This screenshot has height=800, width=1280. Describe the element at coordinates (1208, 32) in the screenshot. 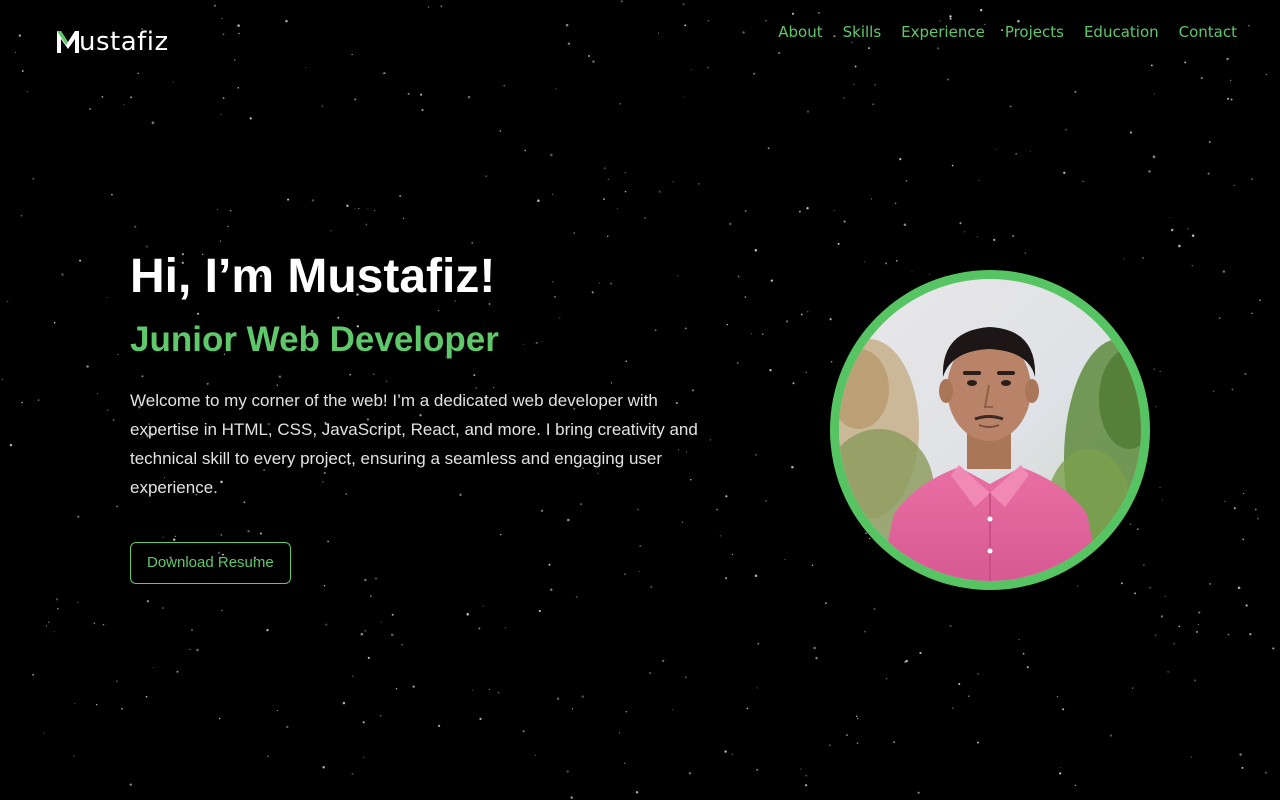

I see `nav-contact: Contact` at that location.